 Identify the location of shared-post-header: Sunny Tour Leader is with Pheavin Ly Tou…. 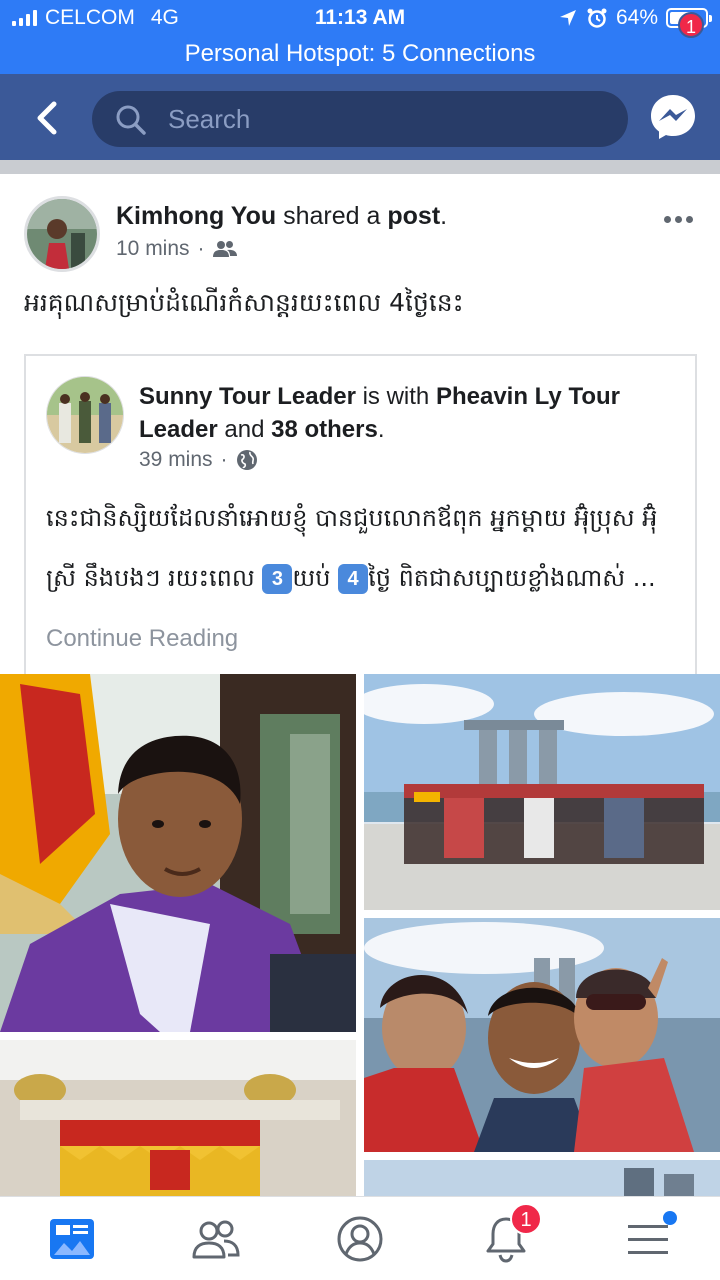
(404, 413).